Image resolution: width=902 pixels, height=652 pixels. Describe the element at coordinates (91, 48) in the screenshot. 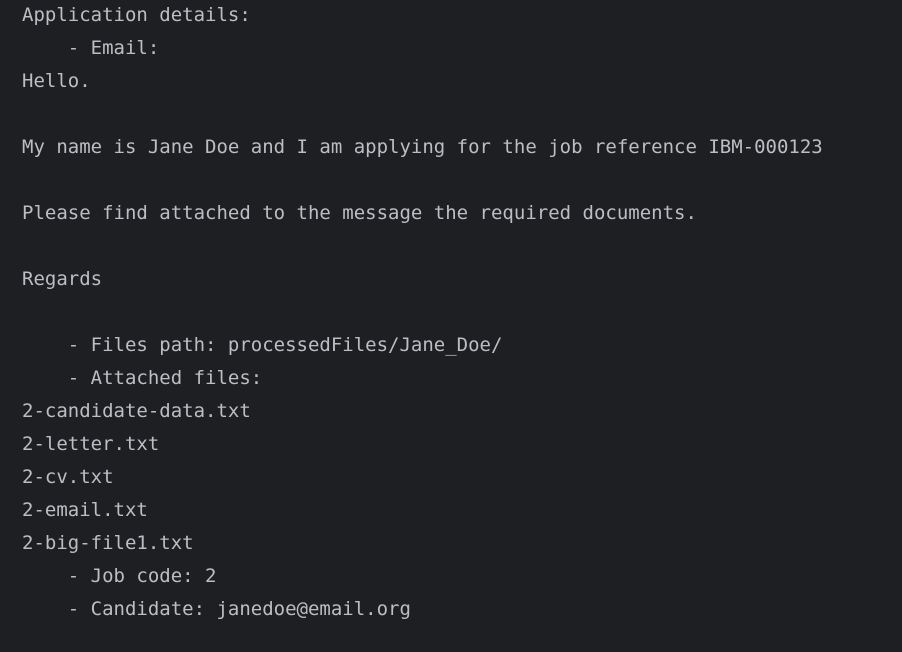

I see `console-line: - Email:` at that location.